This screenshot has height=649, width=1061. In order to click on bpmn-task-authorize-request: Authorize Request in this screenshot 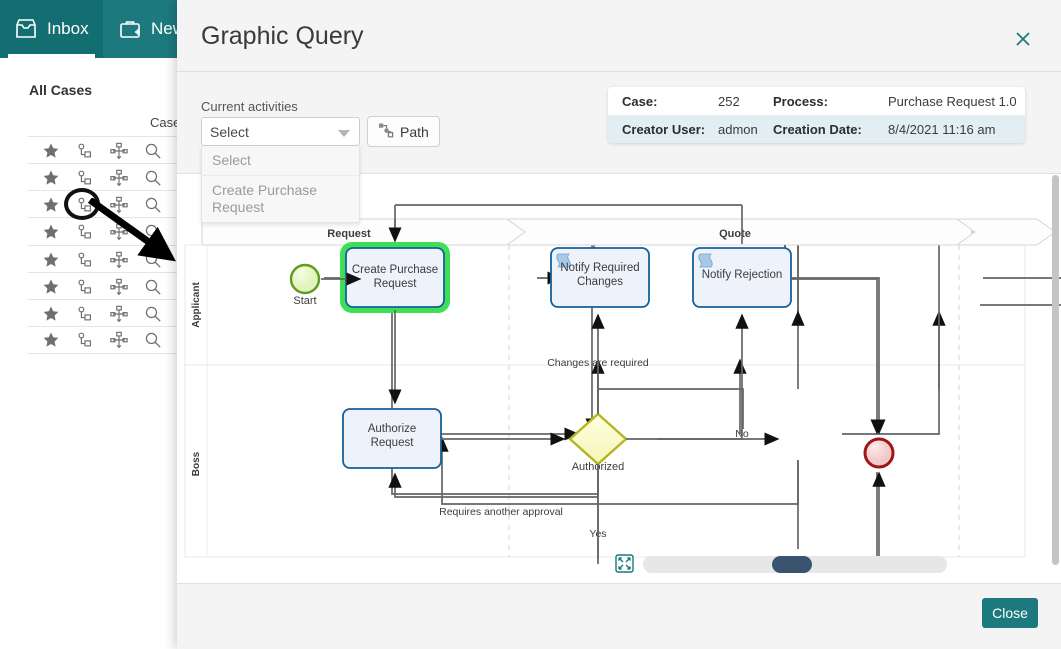, I will do `click(392, 438)`.